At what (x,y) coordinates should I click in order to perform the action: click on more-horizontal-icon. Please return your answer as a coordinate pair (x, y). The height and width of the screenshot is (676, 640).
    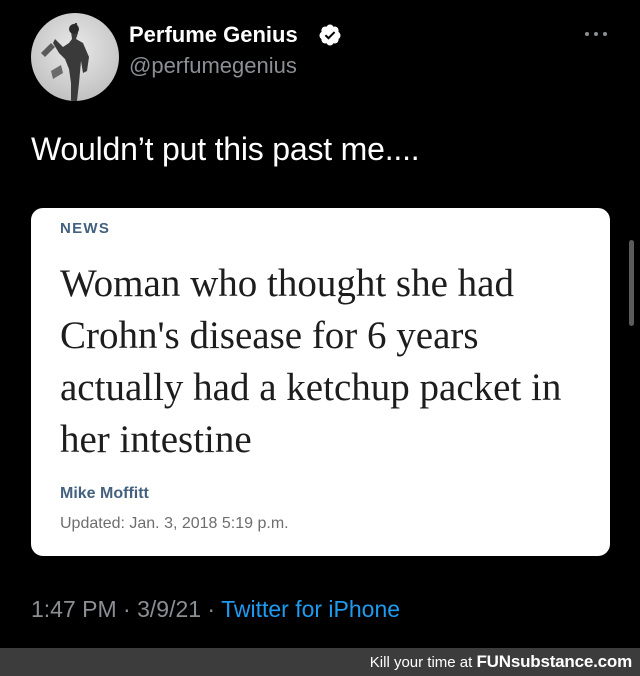
    Looking at the image, I should click on (596, 34).